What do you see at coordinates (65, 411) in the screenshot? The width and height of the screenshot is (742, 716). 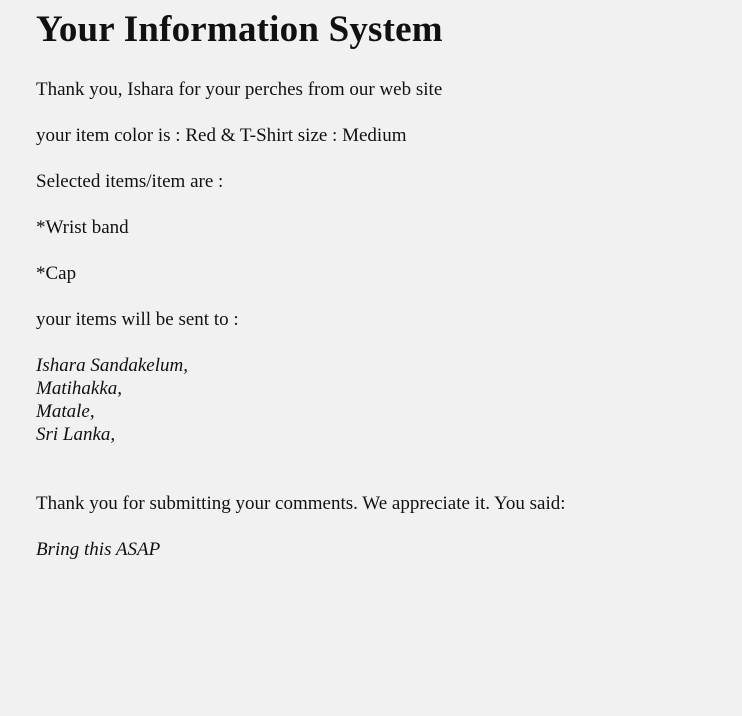 I see `address-line: Matale,` at bounding box center [65, 411].